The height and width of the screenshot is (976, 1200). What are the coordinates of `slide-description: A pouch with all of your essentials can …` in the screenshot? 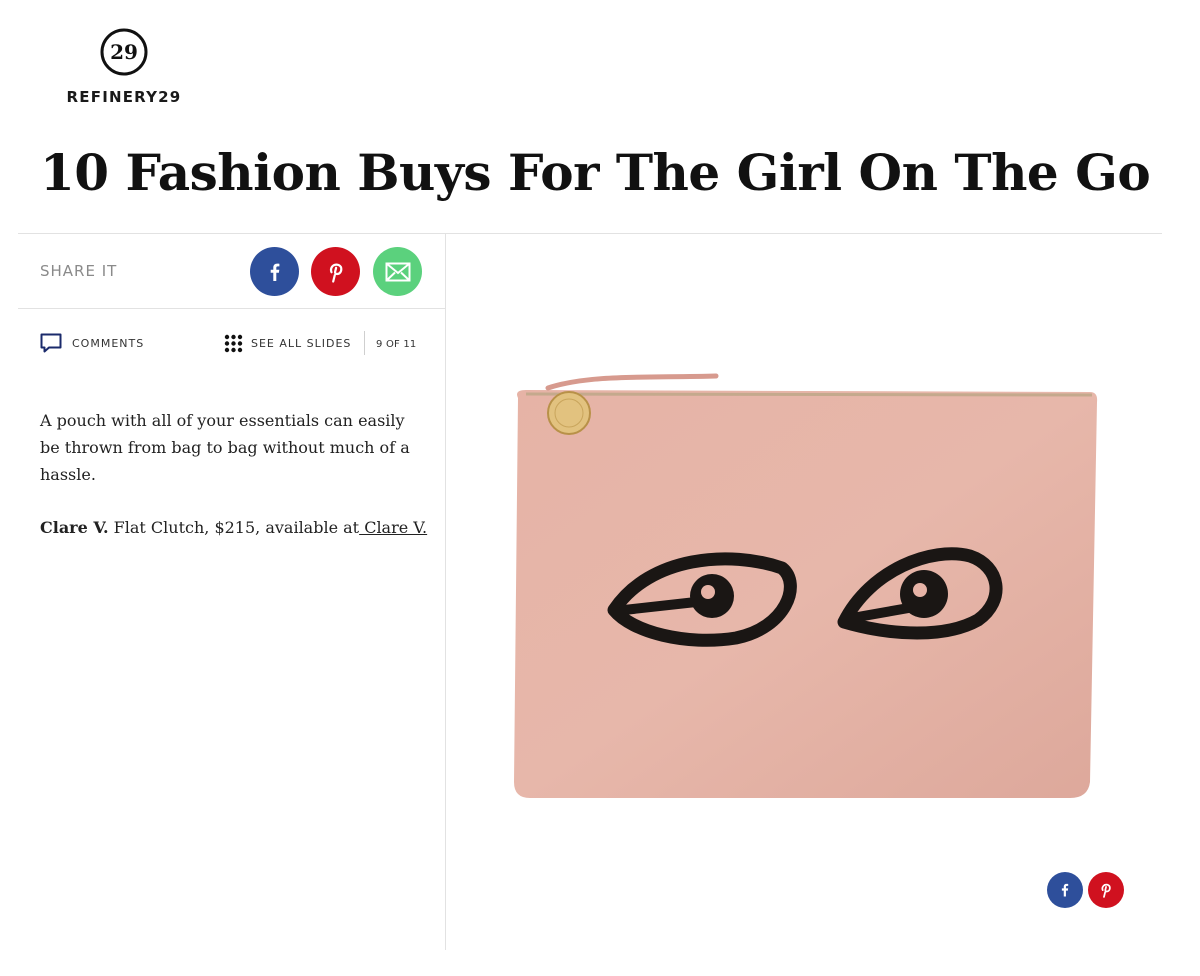 It's located at (225, 447).